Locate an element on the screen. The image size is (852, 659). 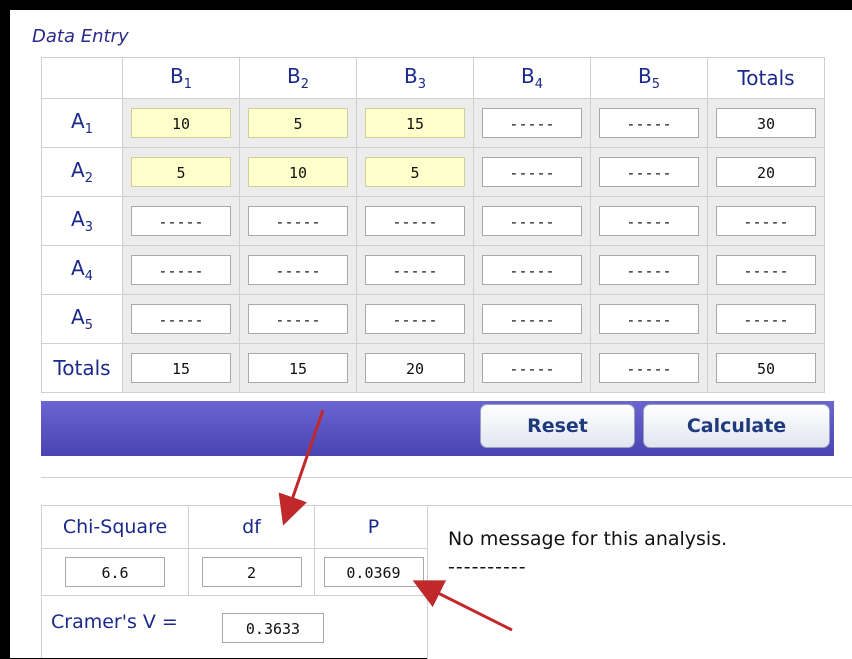
arrow-to-p-value is located at coordinates (462, 606).